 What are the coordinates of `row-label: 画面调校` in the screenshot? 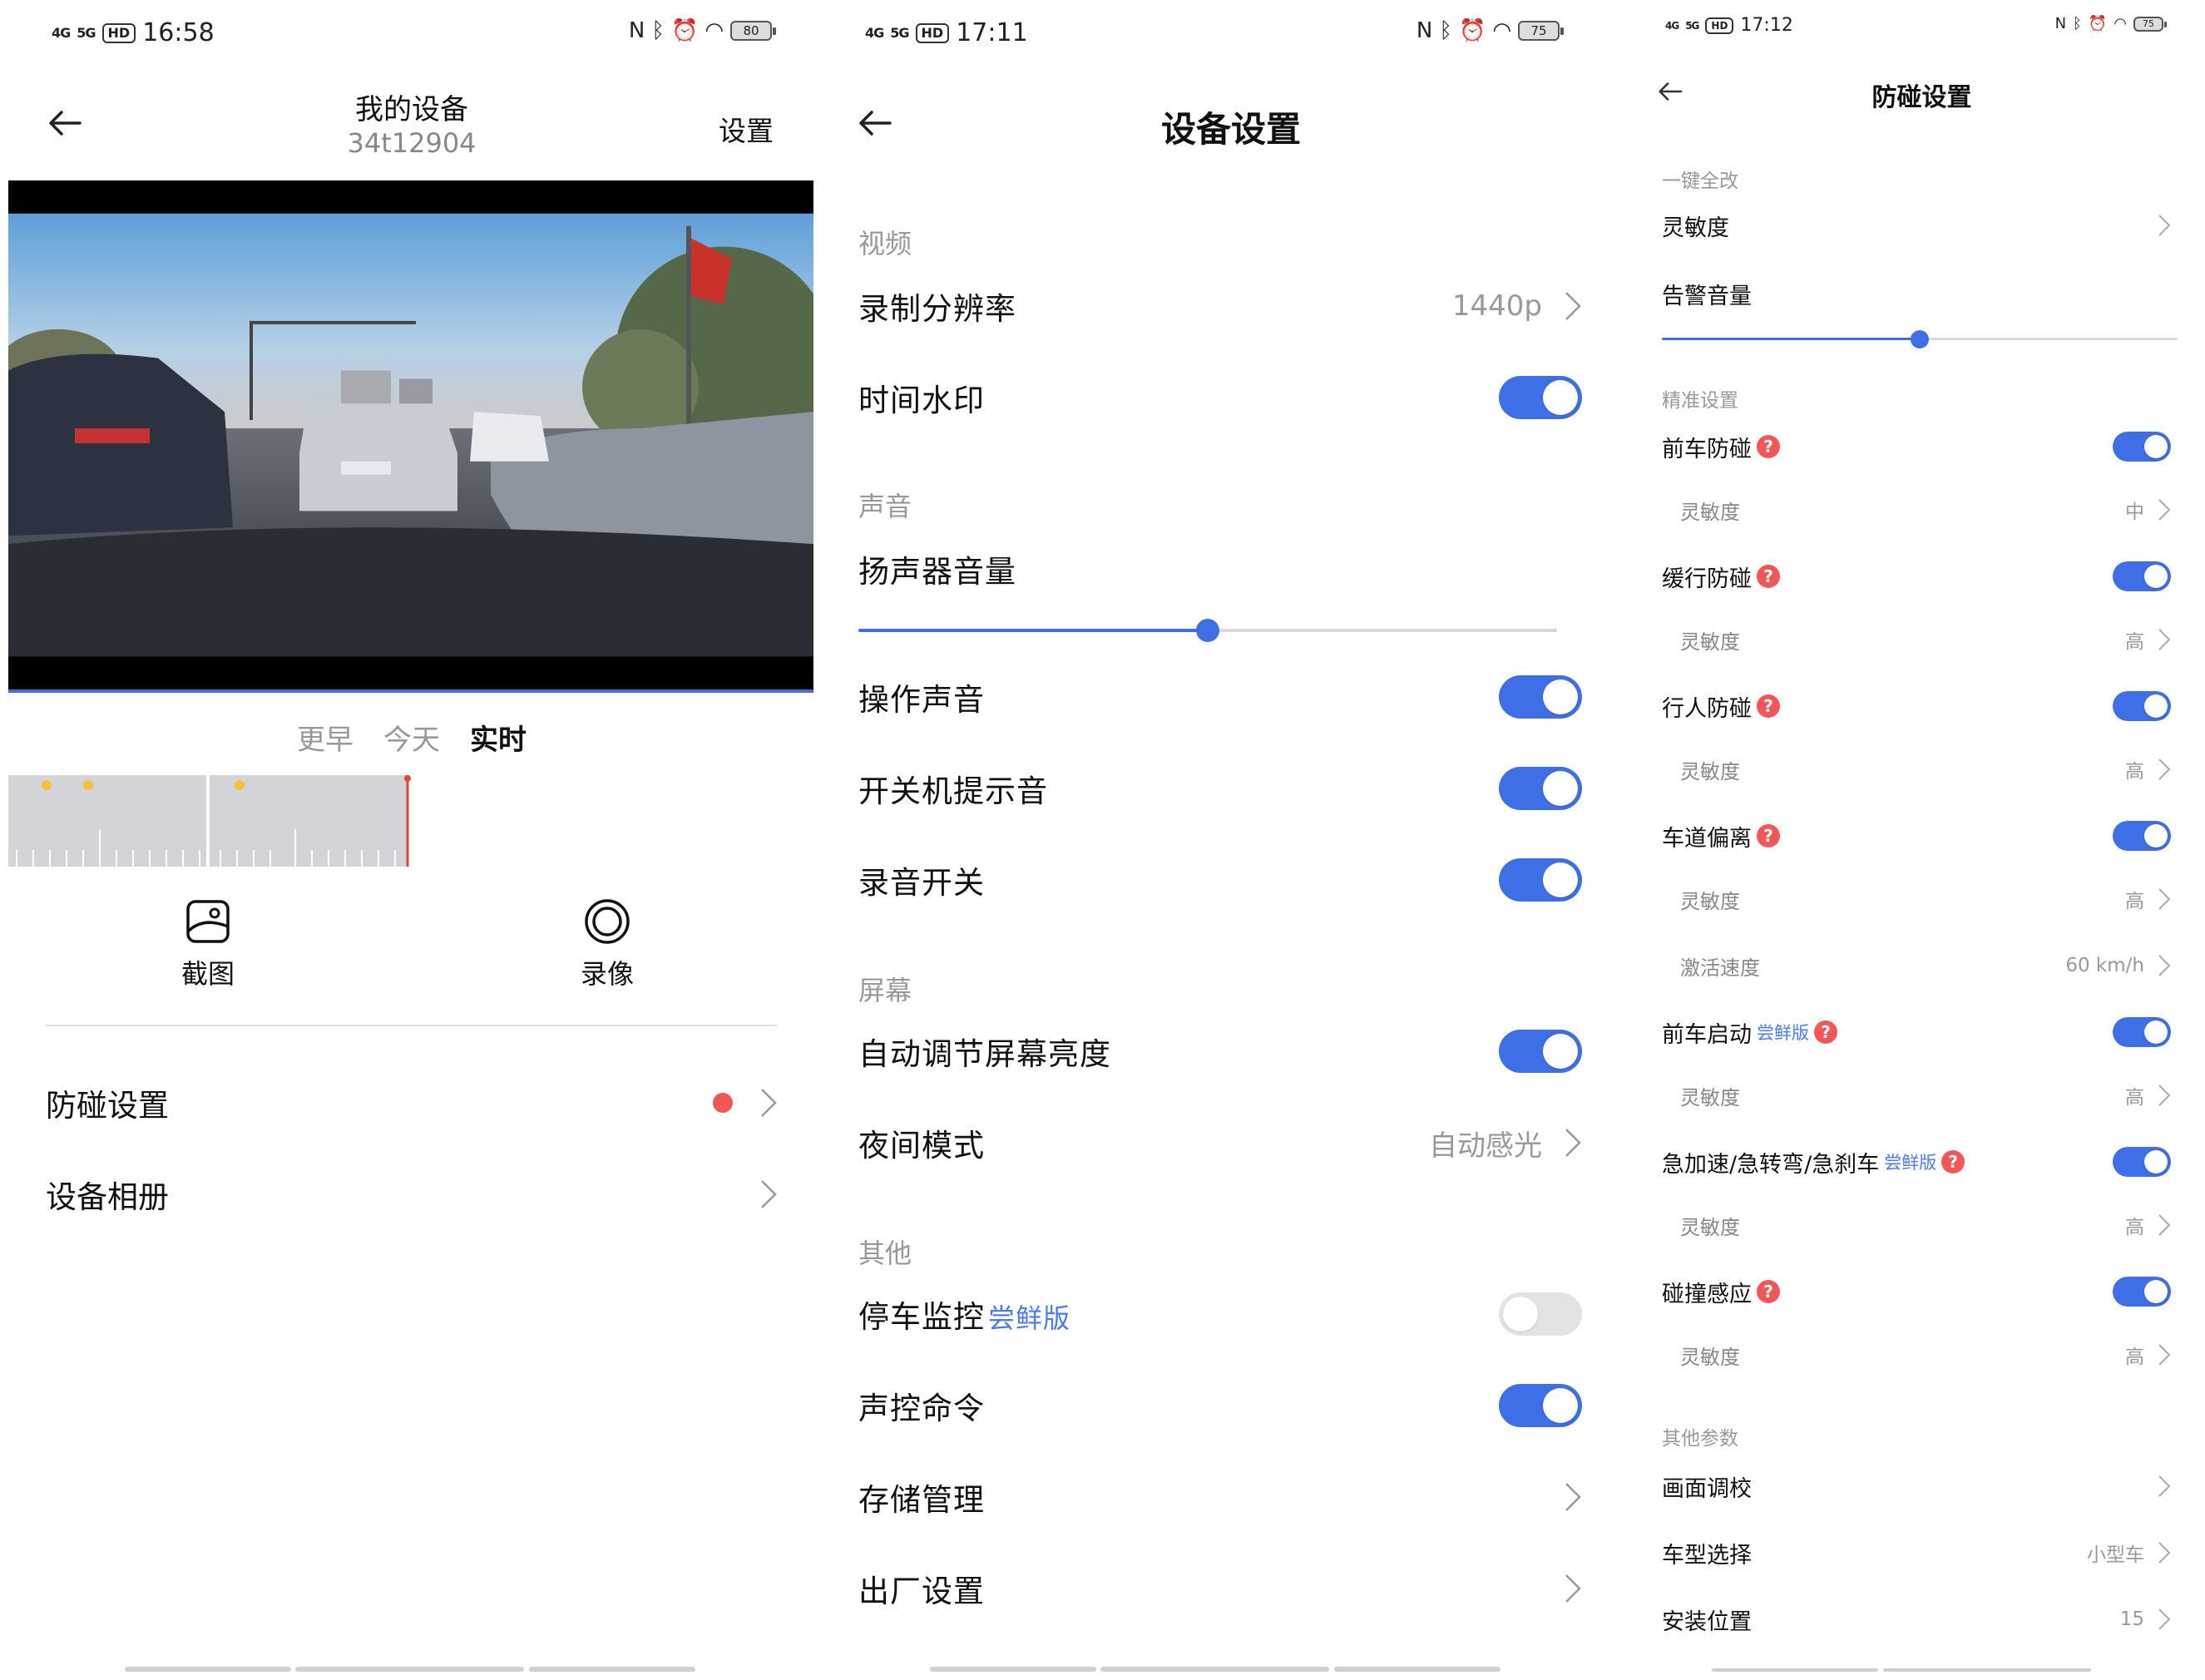 It's located at (1707, 1488).